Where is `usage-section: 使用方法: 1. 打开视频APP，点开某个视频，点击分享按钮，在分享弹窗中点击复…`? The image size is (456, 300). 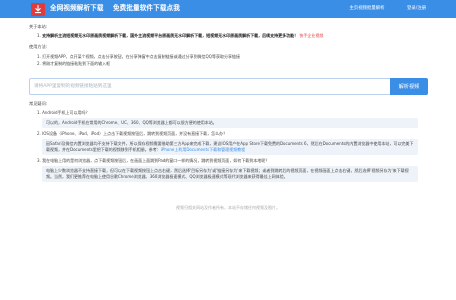
usage-section: 使用方法: 1. 打开视频APP，点开某个视频，点击分享按钮，在分享弹窗中点击复… is located at coordinates (229, 55).